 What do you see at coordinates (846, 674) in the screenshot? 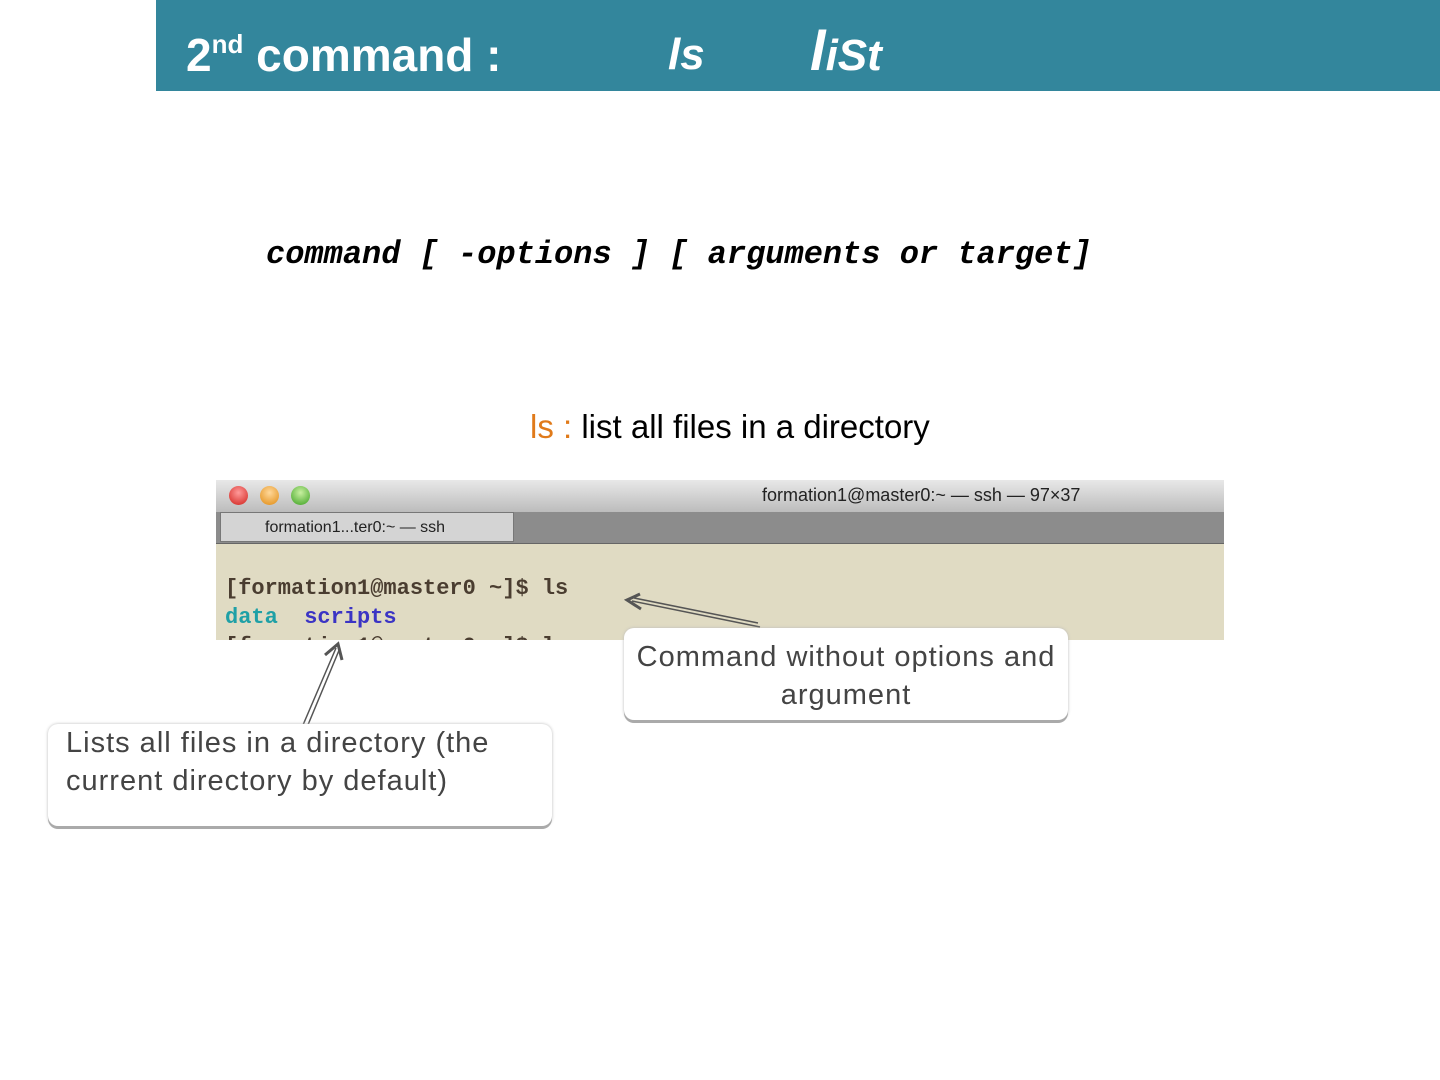
I see `callout-no-options: Command without options and argument` at bounding box center [846, 674].